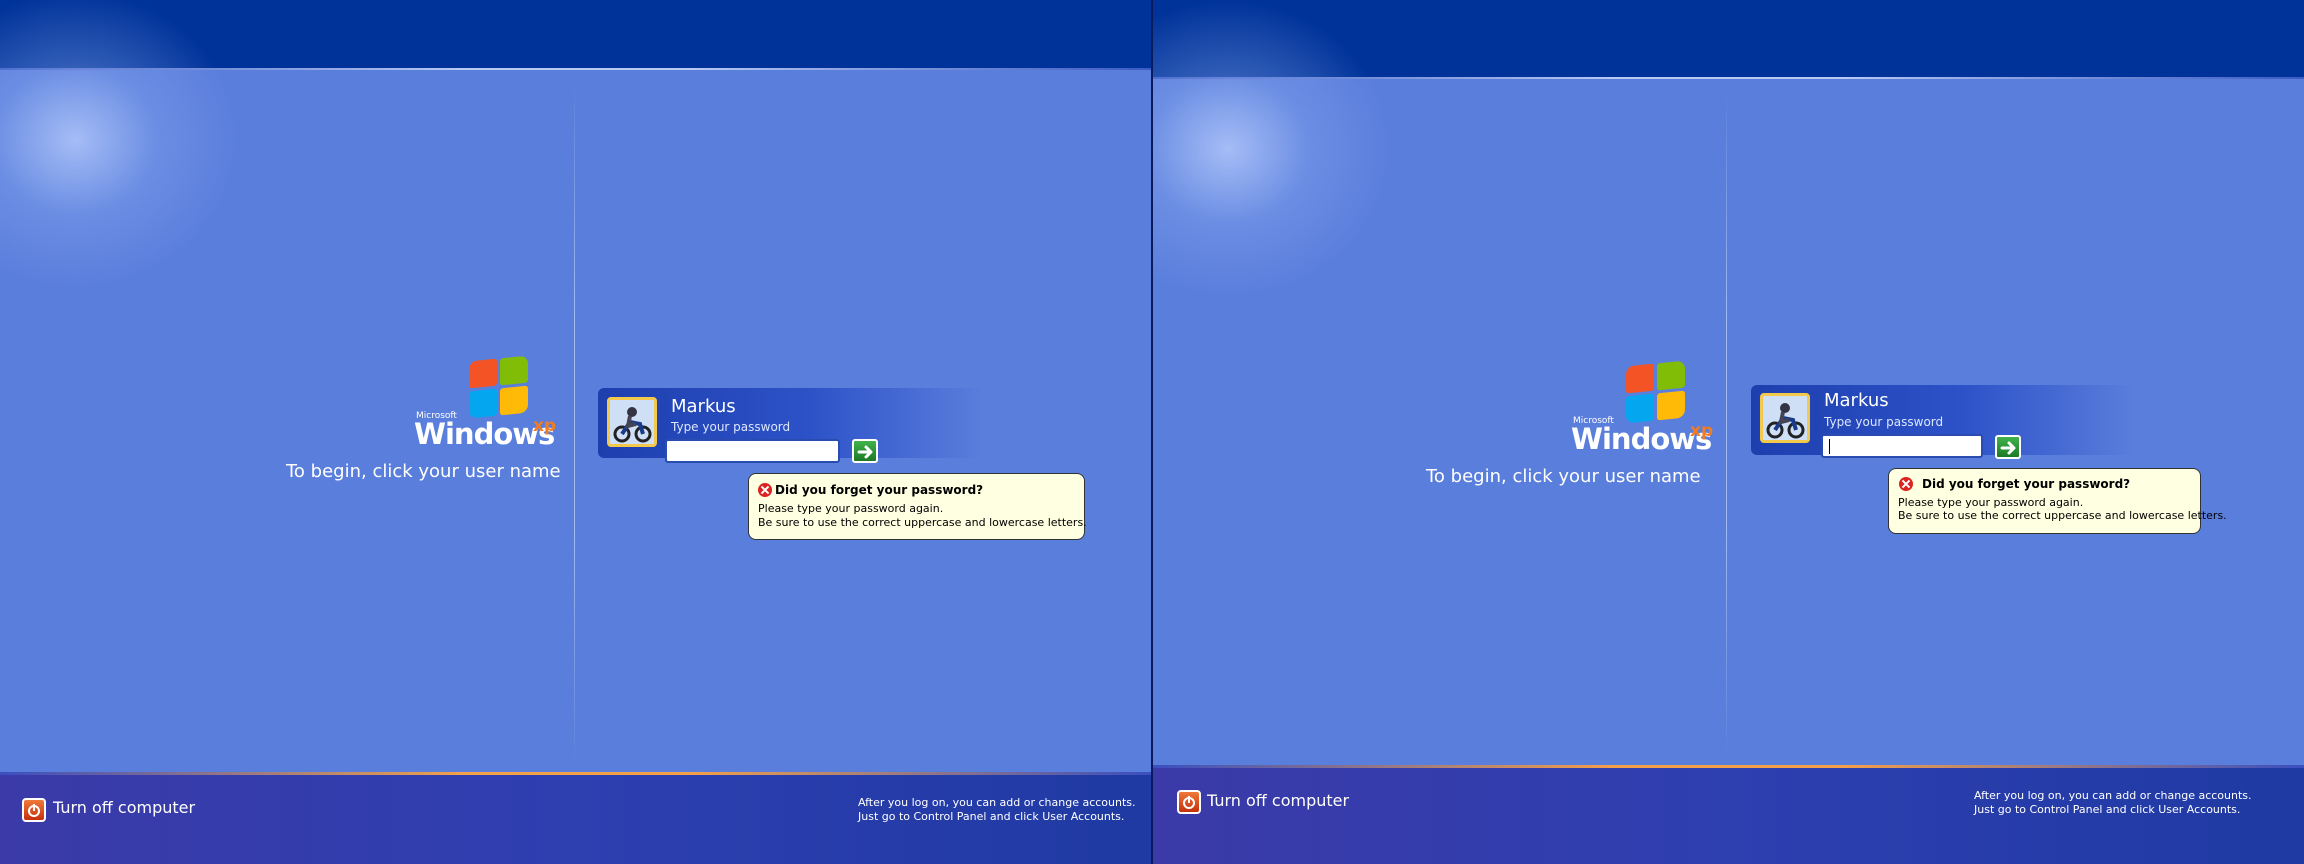 This screenshot has width=2304, height=864. I want to click on text-caret, so click(1829, 446).